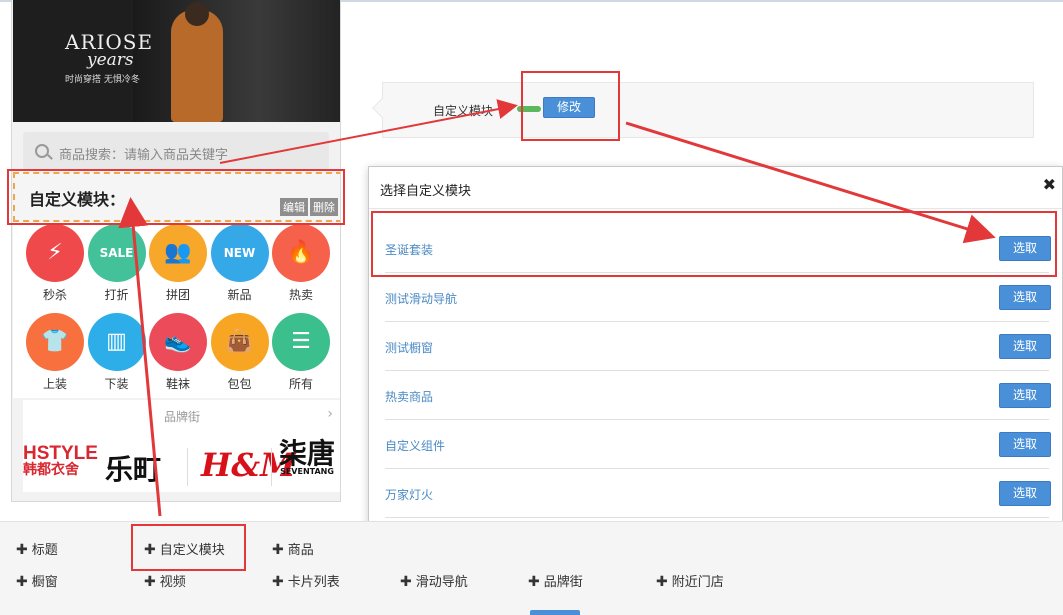  Describe the element at coordinates (239, 253) in the screenshot. I see `new-badge-icon: NEW` at that location.